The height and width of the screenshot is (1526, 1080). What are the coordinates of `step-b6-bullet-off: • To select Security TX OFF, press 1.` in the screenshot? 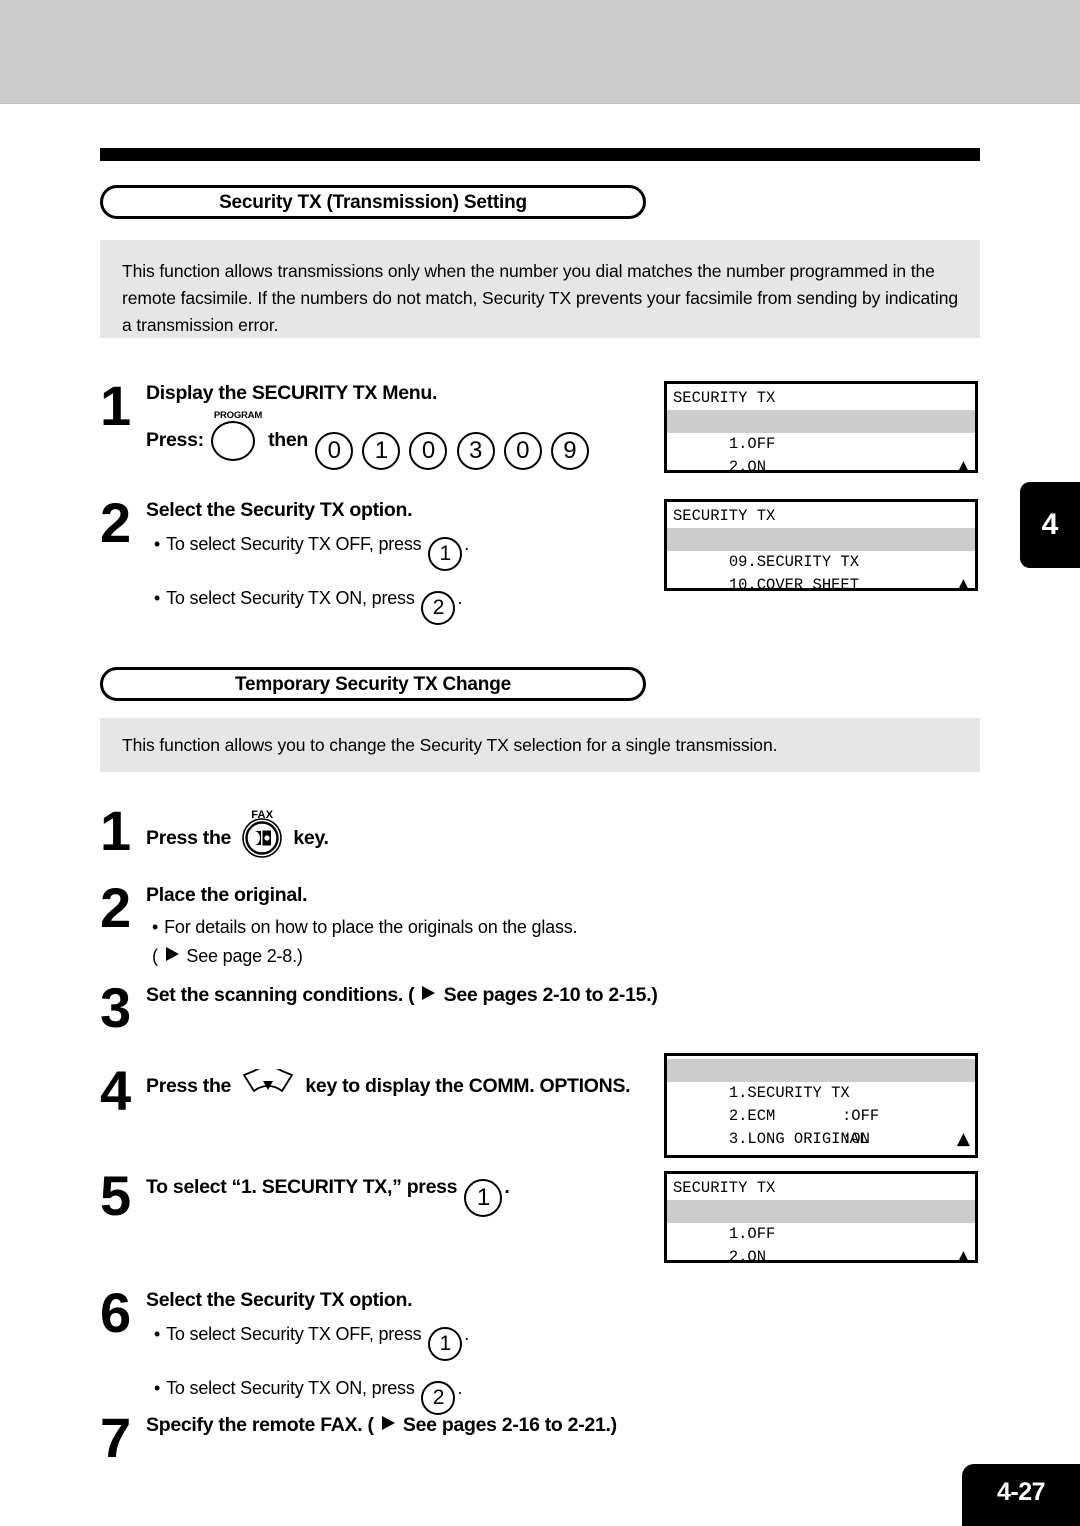 It's located at (311, 1341).